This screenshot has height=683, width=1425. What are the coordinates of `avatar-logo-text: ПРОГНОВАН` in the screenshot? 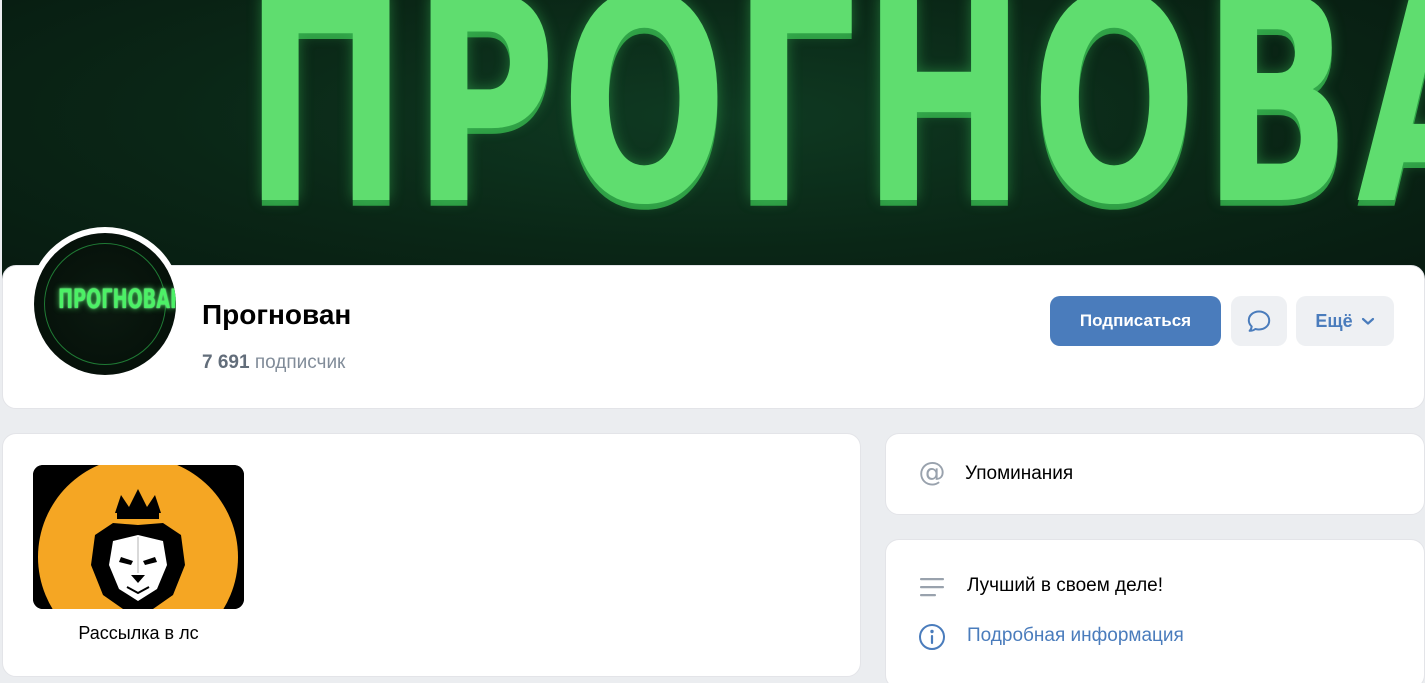 It's located at (117, 299).